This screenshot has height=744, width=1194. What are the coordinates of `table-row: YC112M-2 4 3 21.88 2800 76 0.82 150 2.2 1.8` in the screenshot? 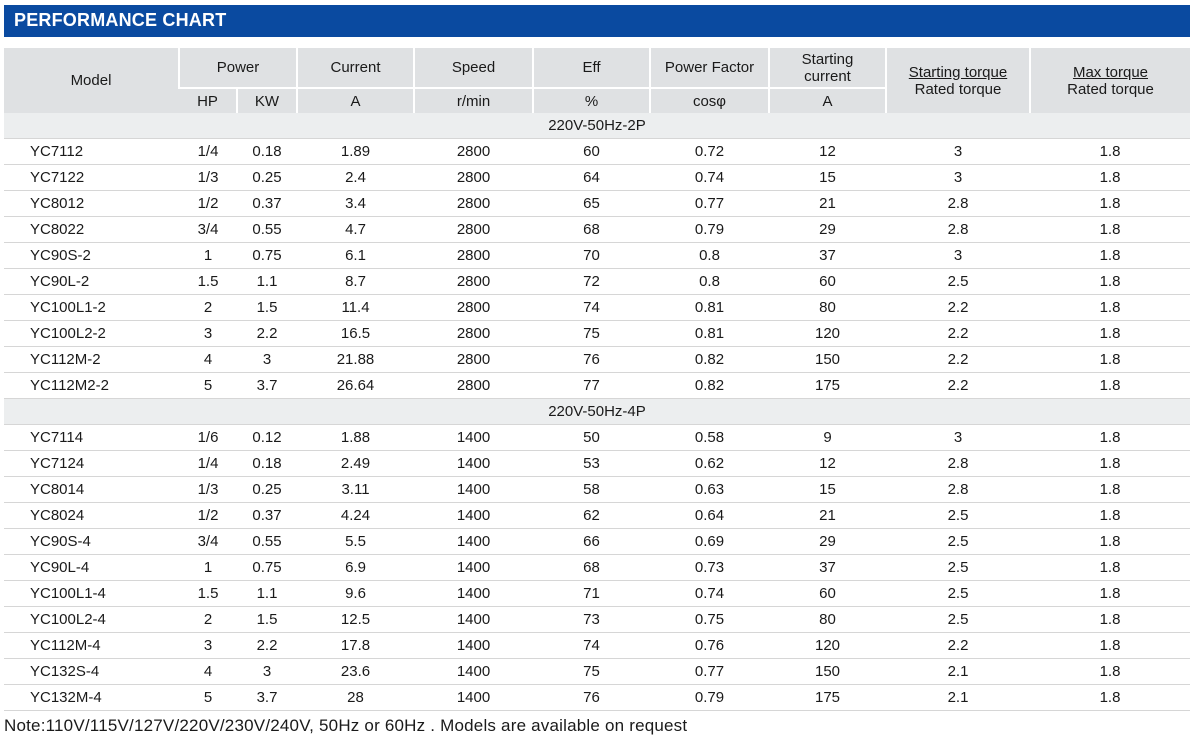 It's located at (597, 359).